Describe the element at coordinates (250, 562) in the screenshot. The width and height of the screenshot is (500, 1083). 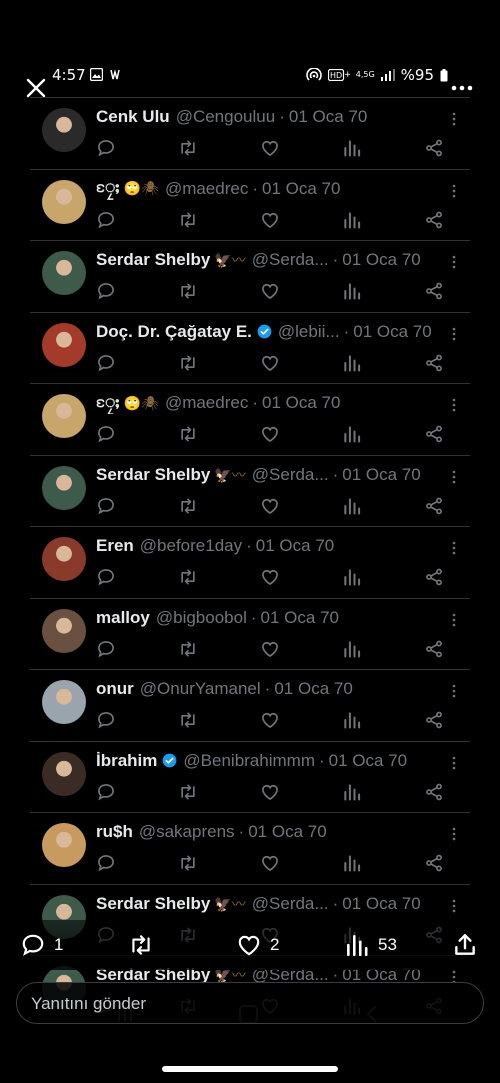
I see `post-row: Eren @before1day · 01 Oca 70` at that location.